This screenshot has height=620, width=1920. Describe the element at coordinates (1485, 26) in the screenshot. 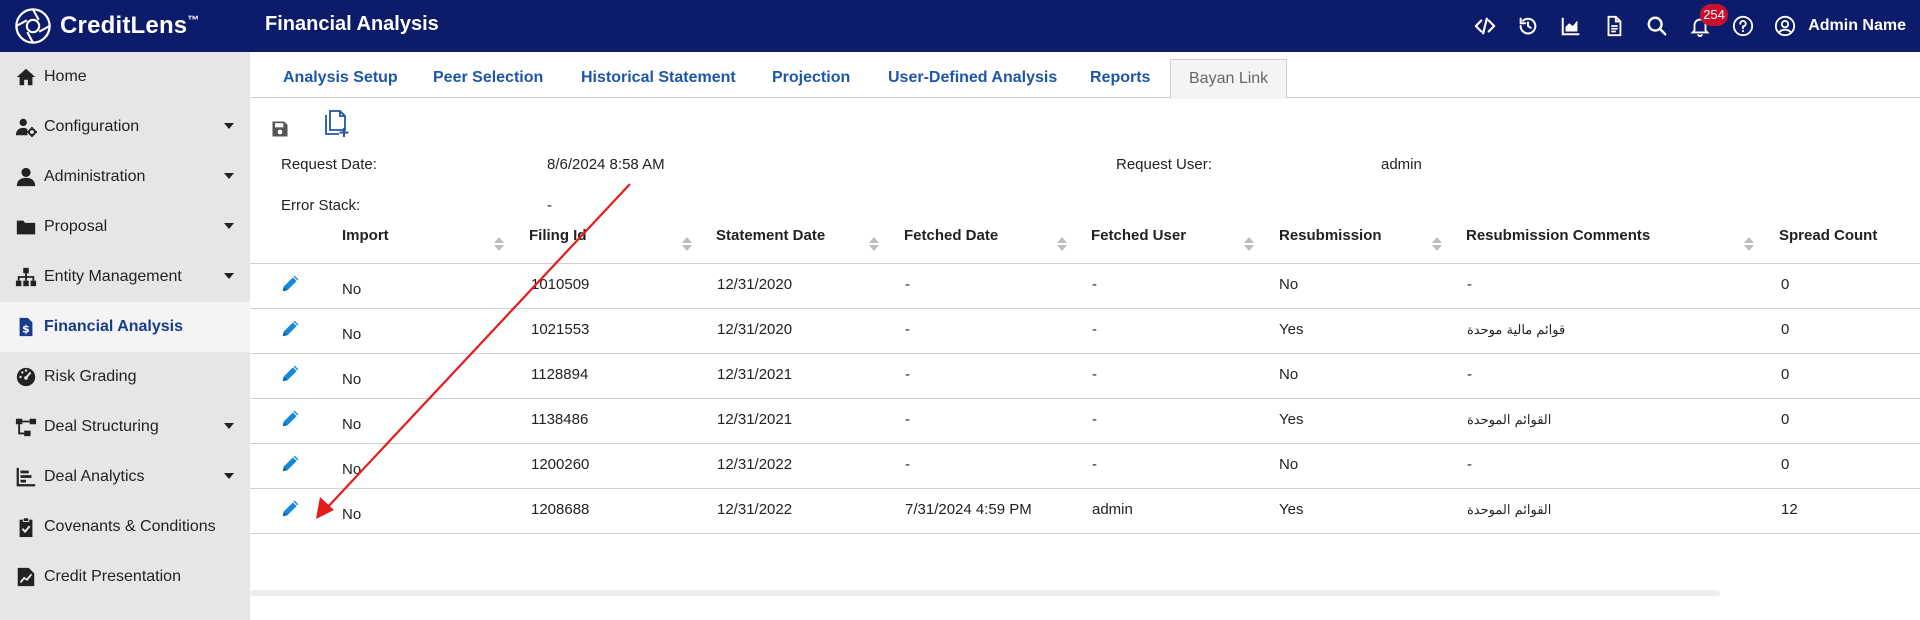

I see `code-icon` at that location.